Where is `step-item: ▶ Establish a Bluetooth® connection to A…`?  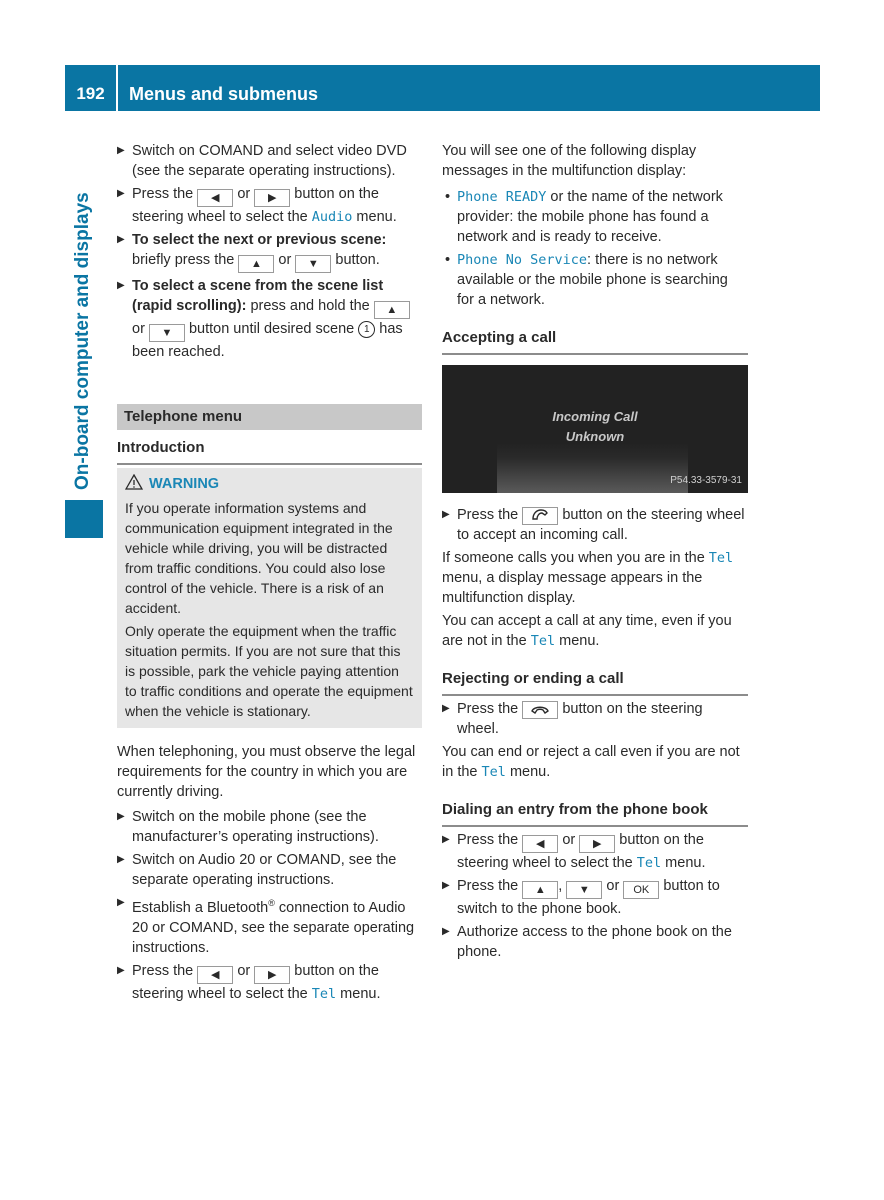 step-item: ▶ Establish a Bluetooth® connection to A… is located at coordinates (269, 925).